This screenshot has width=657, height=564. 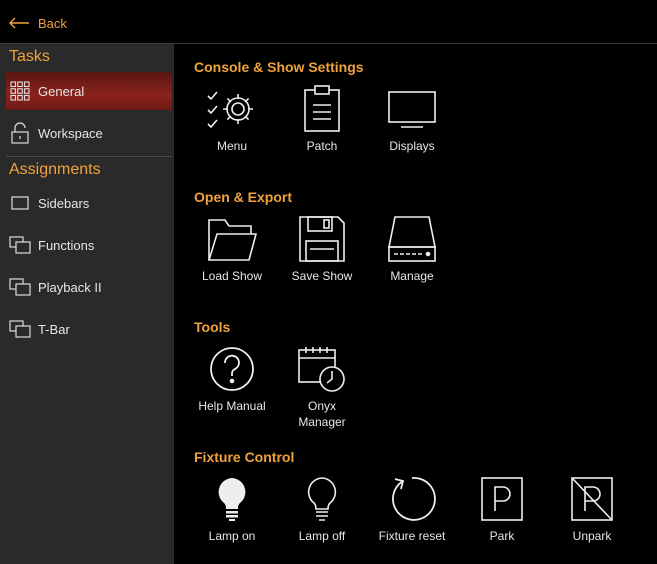 I want to click on sidebar-item-label: Workspace, so click(x=70, y=133).